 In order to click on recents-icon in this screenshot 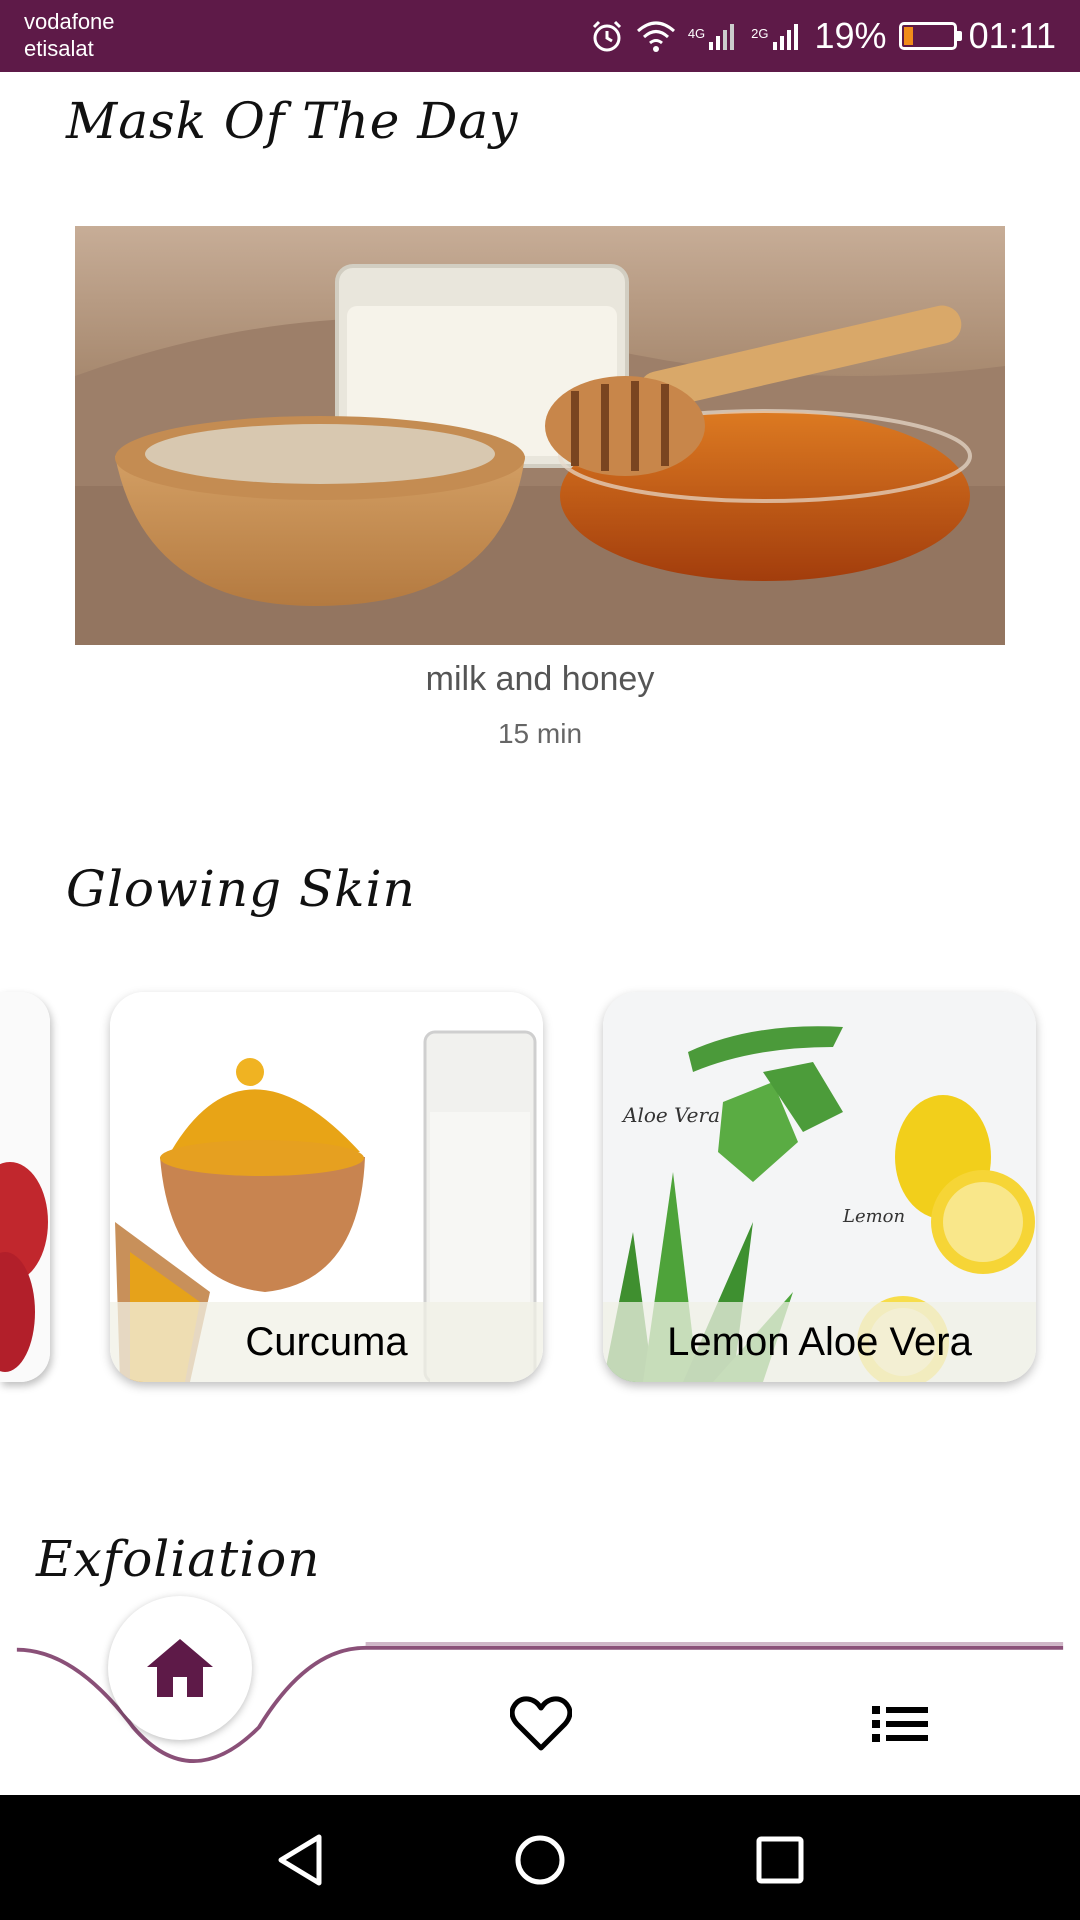, I will do `click(780, 1860)`.